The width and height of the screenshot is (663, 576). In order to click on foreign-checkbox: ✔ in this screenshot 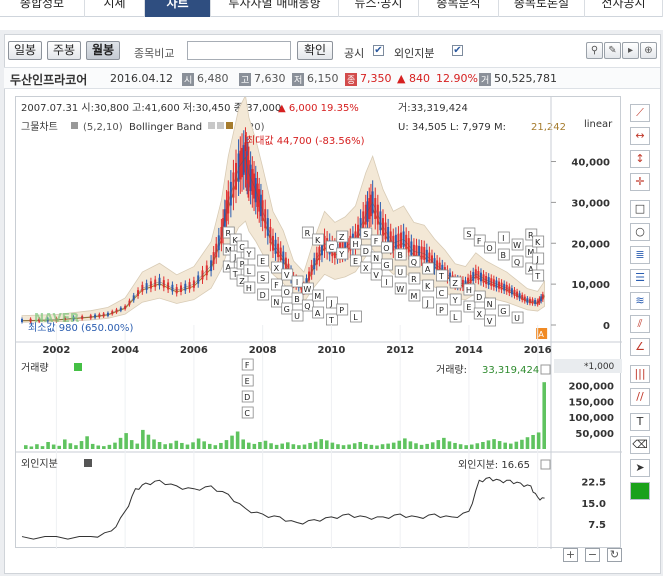, I will do `click(457, 50)`.